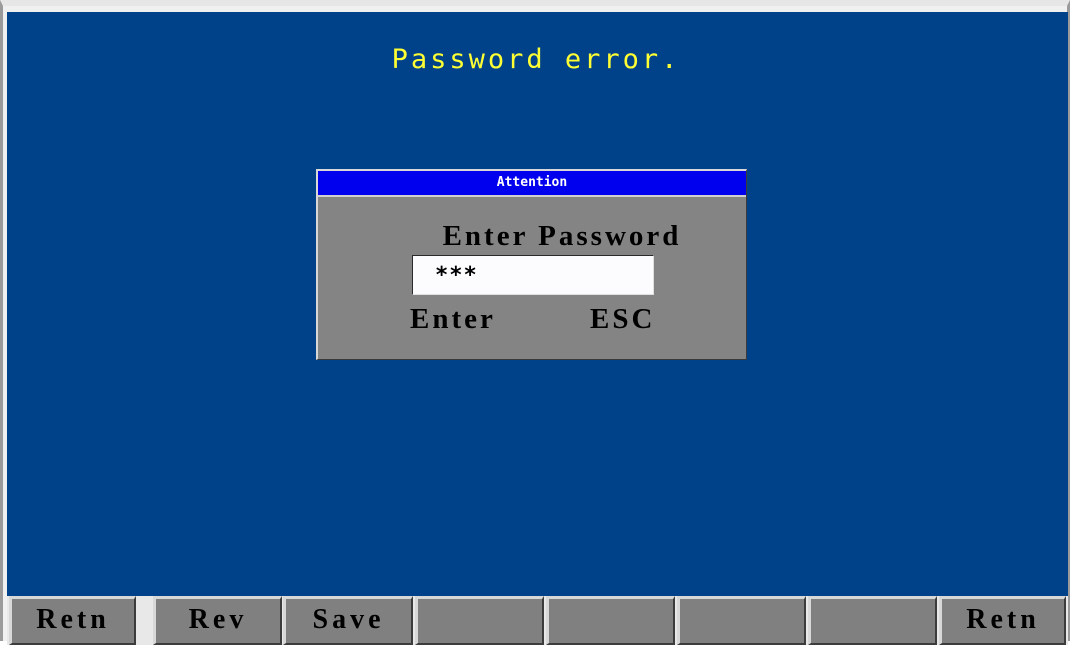  Describe the element at coordinates (872, 620) in the screenshot. I see `fkey-7-button` at that location.